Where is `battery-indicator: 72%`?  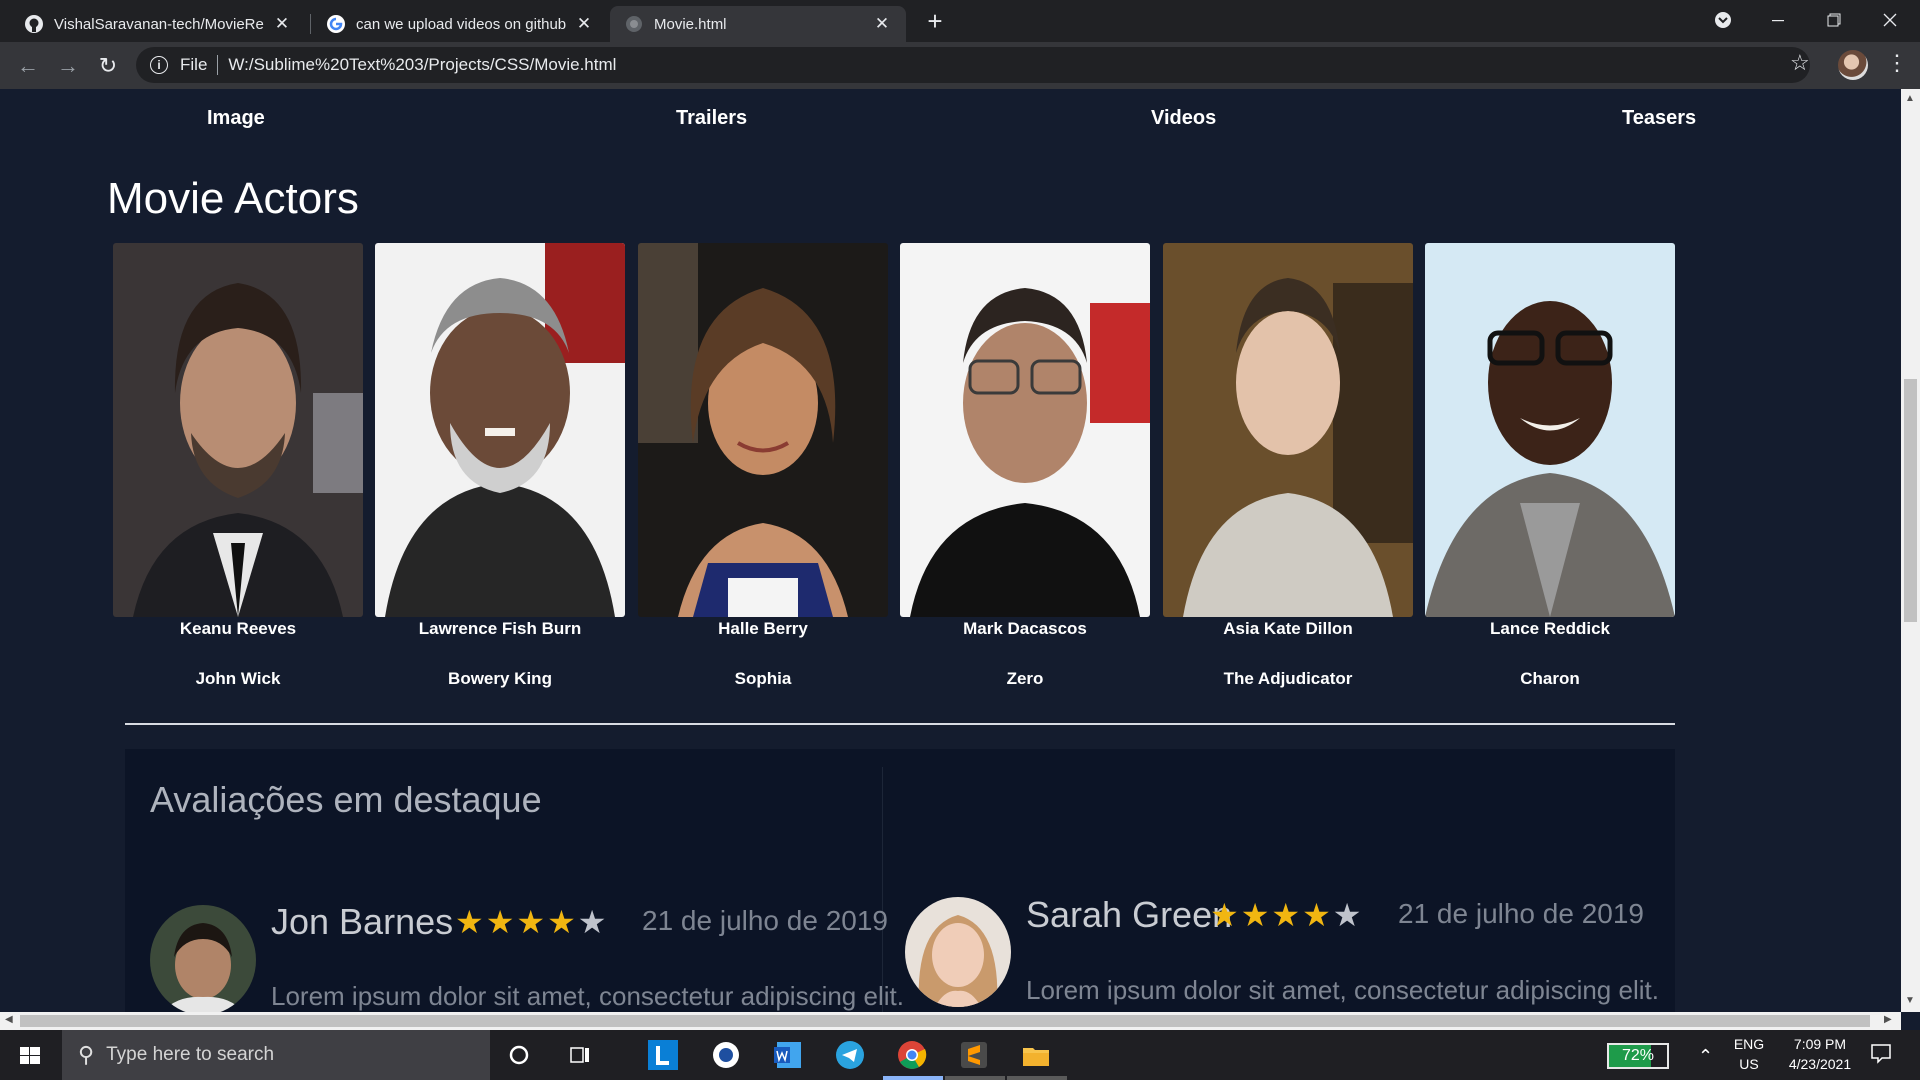
battery-indicator: 72% is located at coordinates (1638, 1056).